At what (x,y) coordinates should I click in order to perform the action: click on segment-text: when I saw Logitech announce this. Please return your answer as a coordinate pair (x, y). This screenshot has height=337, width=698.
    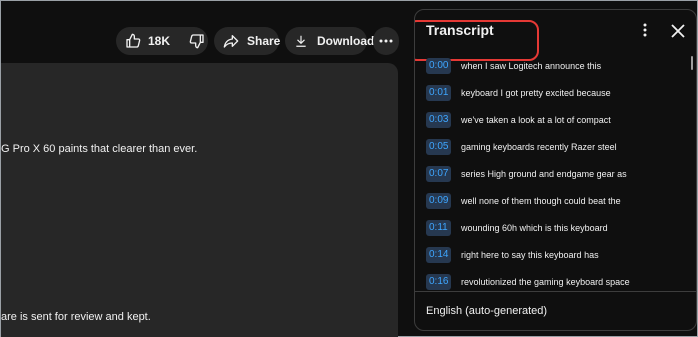
    Looking at the image, I should click on (531, 66).